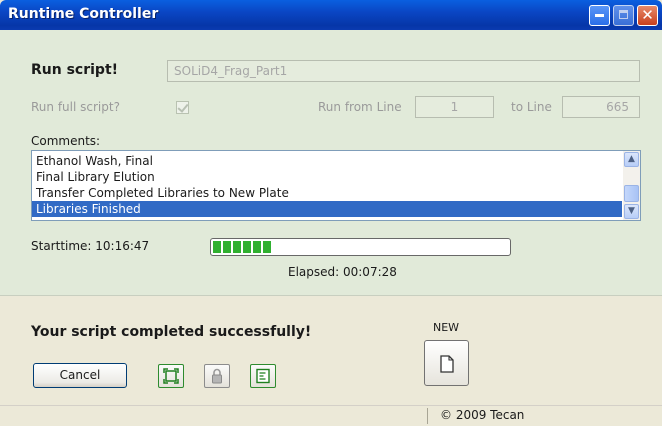 This screenshot has height=426, width=662. Describe the element at coordinates (599, 15) in the screenshot. I see `minimize-icon` at that location.